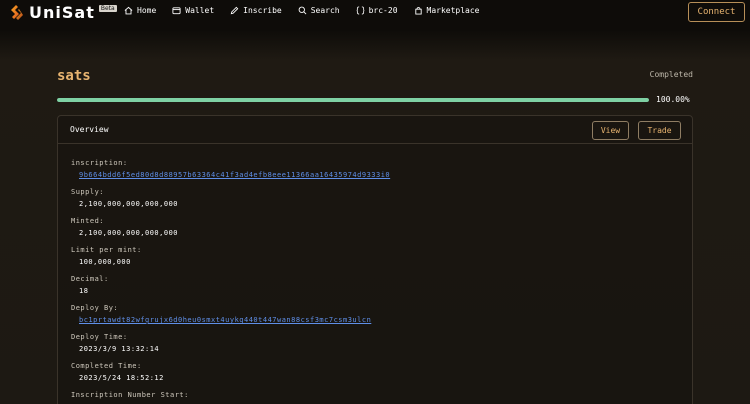 The height and width of the screenshot is (404, 750). What do you see at coordinates (230, 202) in the screenshot?
I see `overview-field: Supply: 2,100,000,000,000,000` at bounding box center [230, 202].